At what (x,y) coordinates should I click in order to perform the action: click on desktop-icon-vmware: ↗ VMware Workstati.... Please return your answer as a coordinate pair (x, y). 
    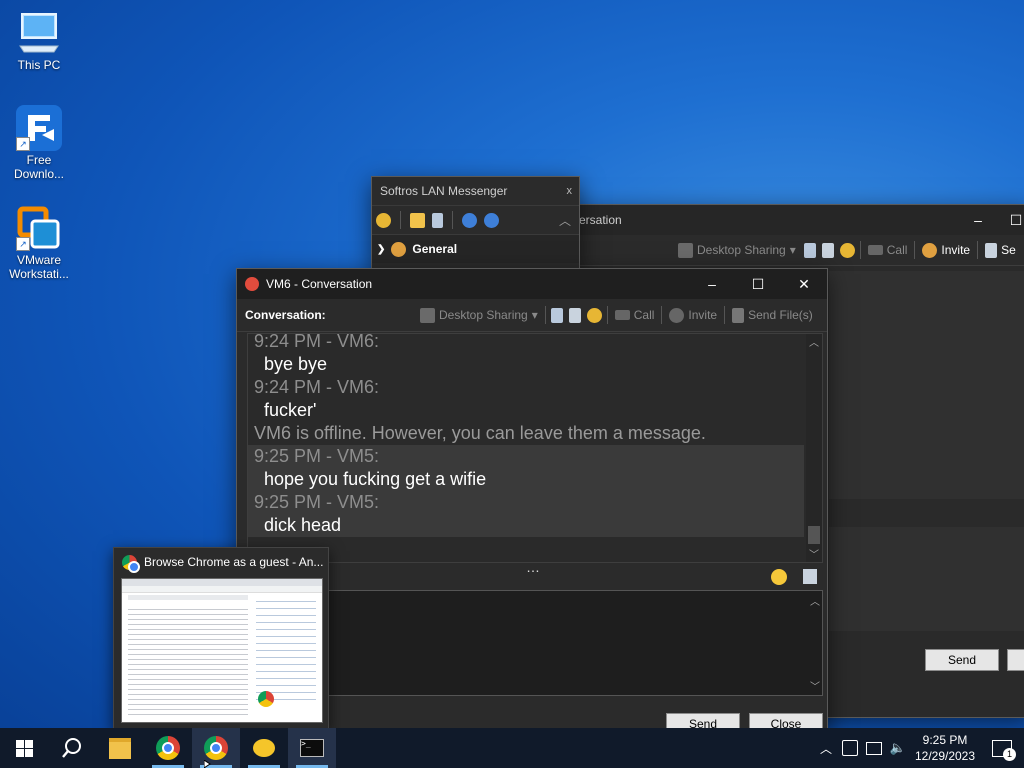
    Looking at the image, I should click on (39, 243).